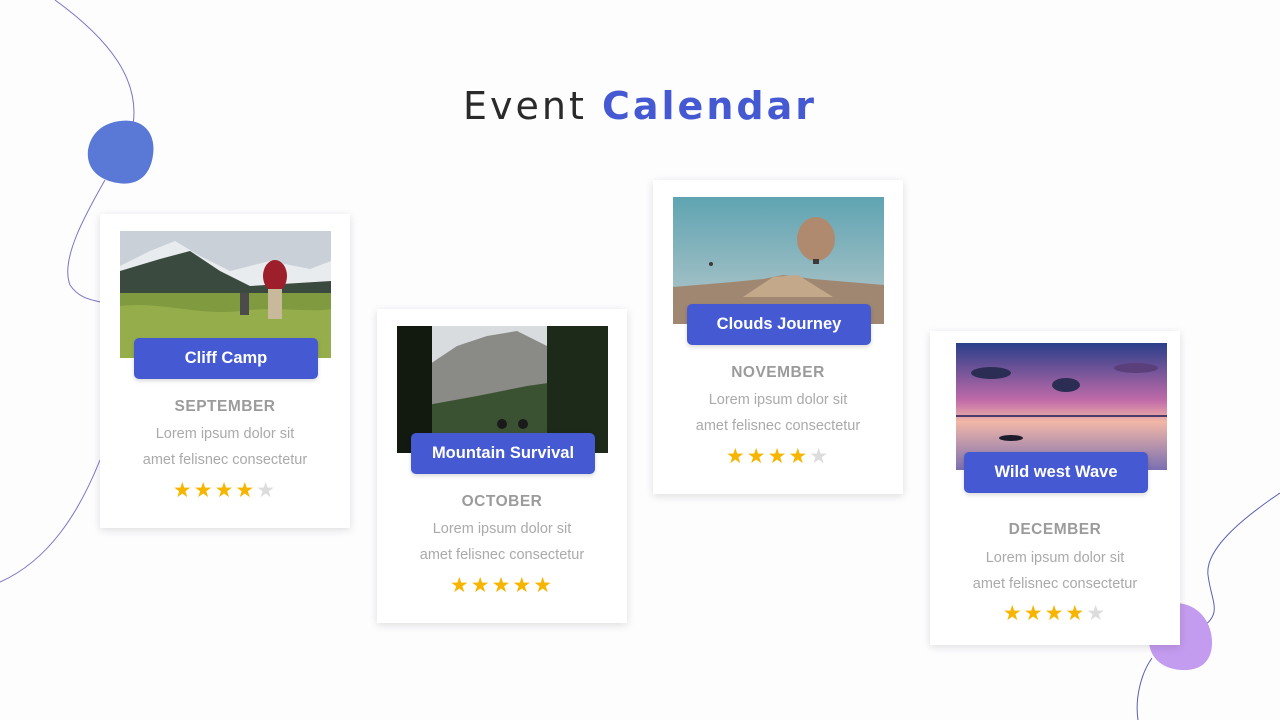 The image size is (1280, 720). What do you see at coordinates (709, 106) in the screenshot?
I see `title-accent: Calendar` at bounding box center [709, 106].